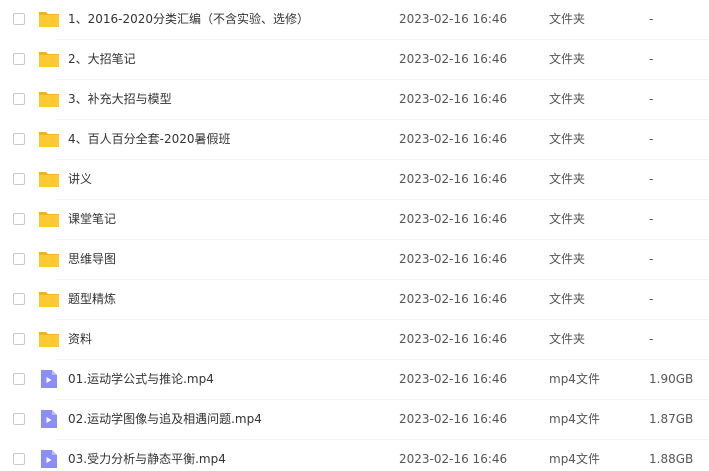 This screenshot has width=709, height=471. What do you see at coordinates (80, 339) in the screenshot?
I see `file-name: 资料` at bounding box center [80, 339].